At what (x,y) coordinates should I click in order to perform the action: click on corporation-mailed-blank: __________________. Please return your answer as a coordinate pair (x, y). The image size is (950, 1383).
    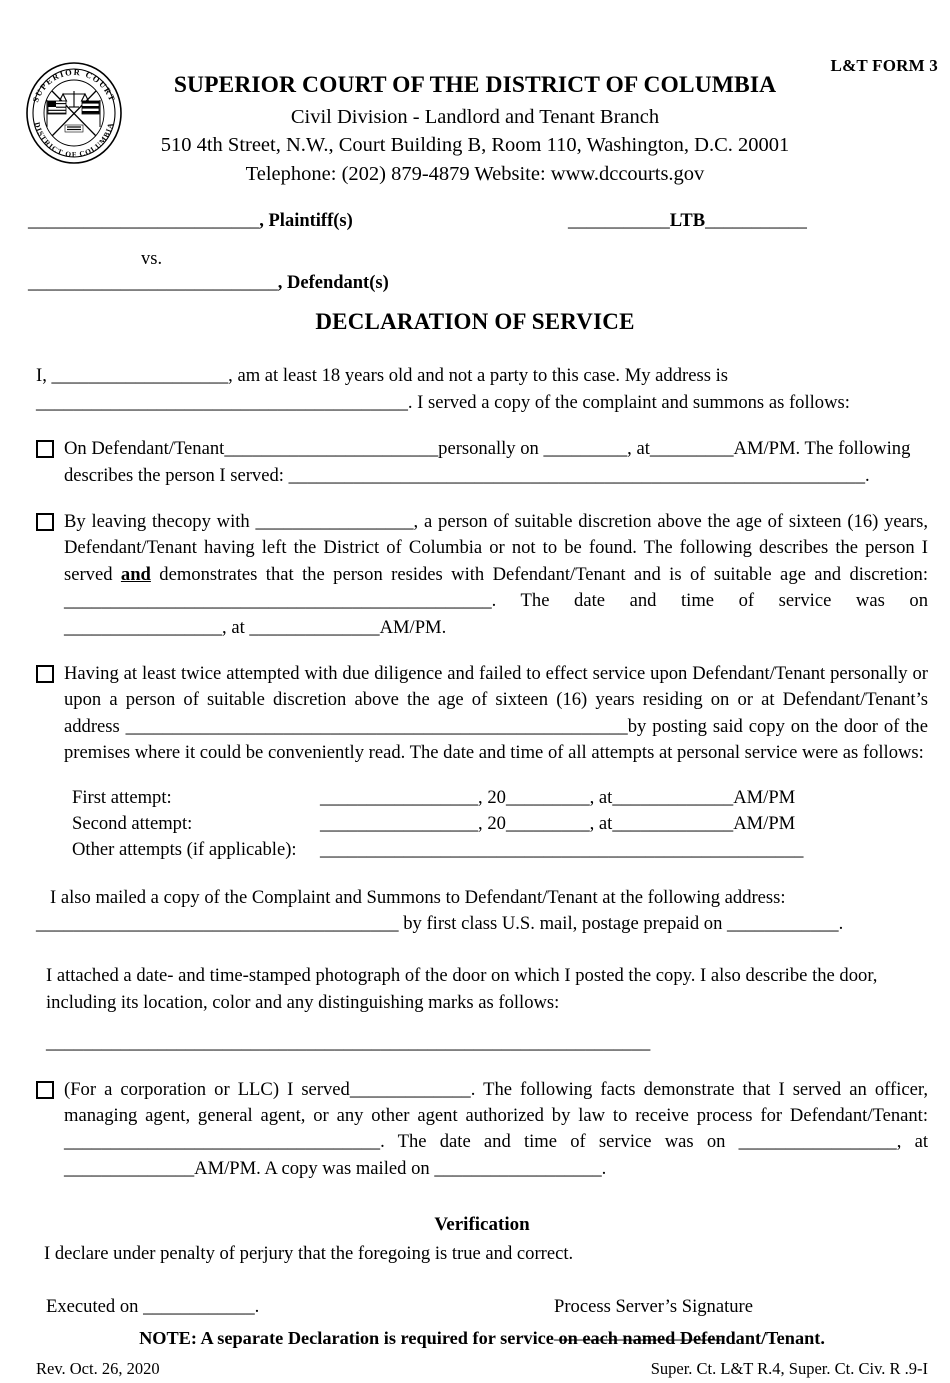
    Looking at the image, I should click on (517, 1168).